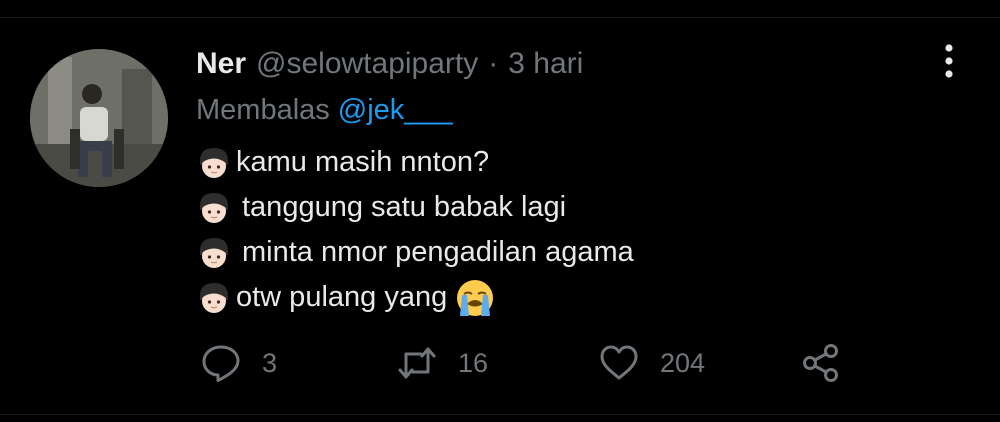  Describe the element at coordinates (363, 162) in the screenshot. I see `tweet-line-text: kamu masih nnton?` at that location.